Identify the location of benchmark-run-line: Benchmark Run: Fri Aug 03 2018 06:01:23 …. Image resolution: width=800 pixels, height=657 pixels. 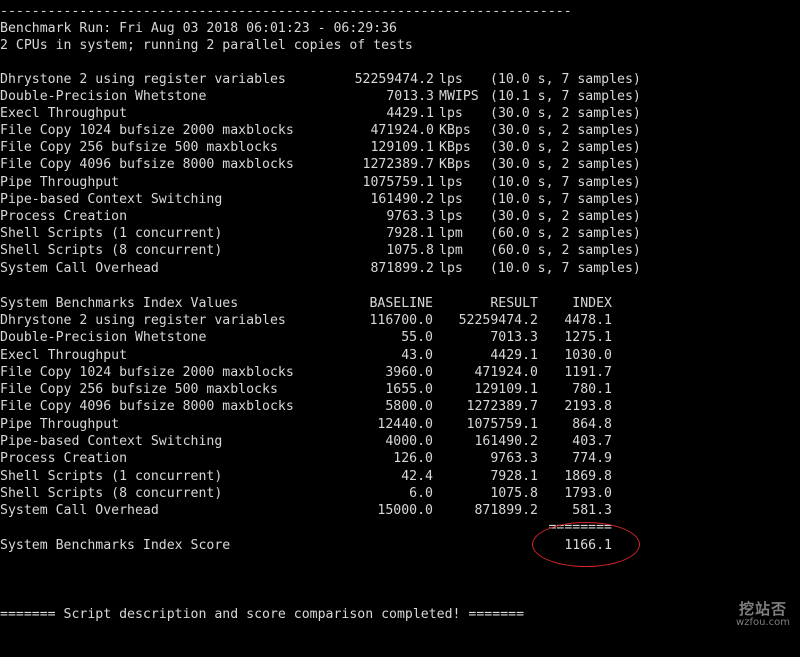
(400, 28).